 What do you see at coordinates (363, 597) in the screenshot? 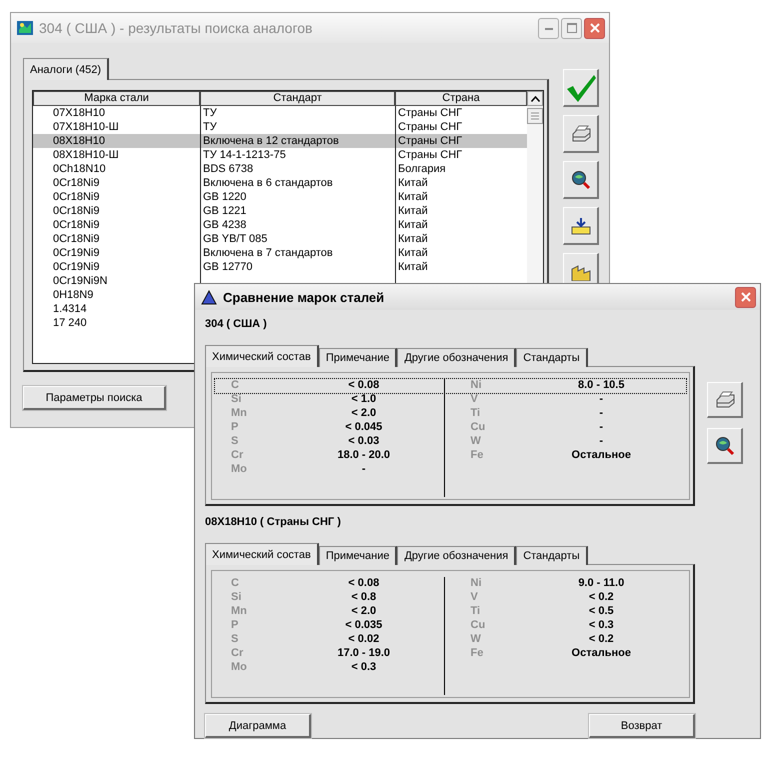
I see `element-value: < 0.8` at bounding box center [363, 597].